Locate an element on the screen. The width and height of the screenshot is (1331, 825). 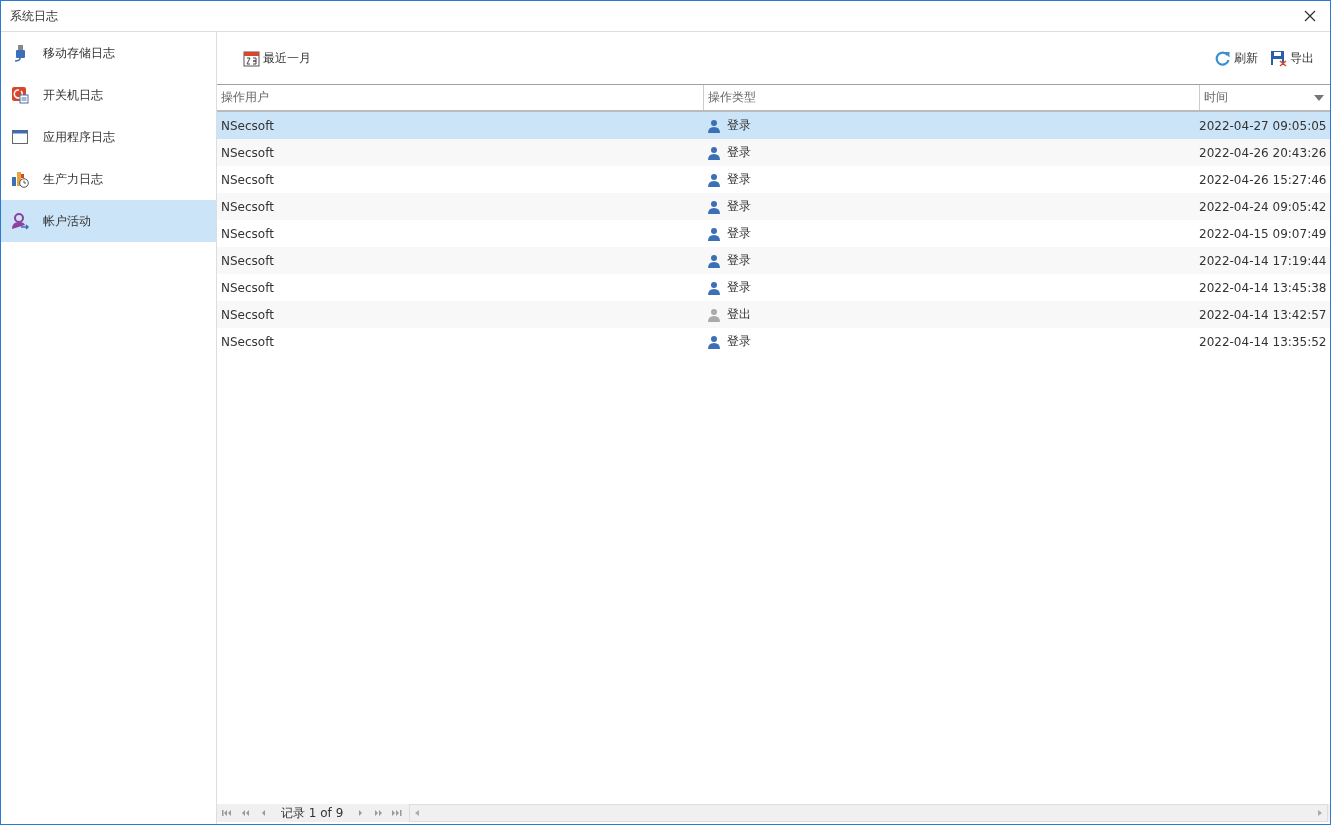
first-page-icon is located at coordinates (227, 813).